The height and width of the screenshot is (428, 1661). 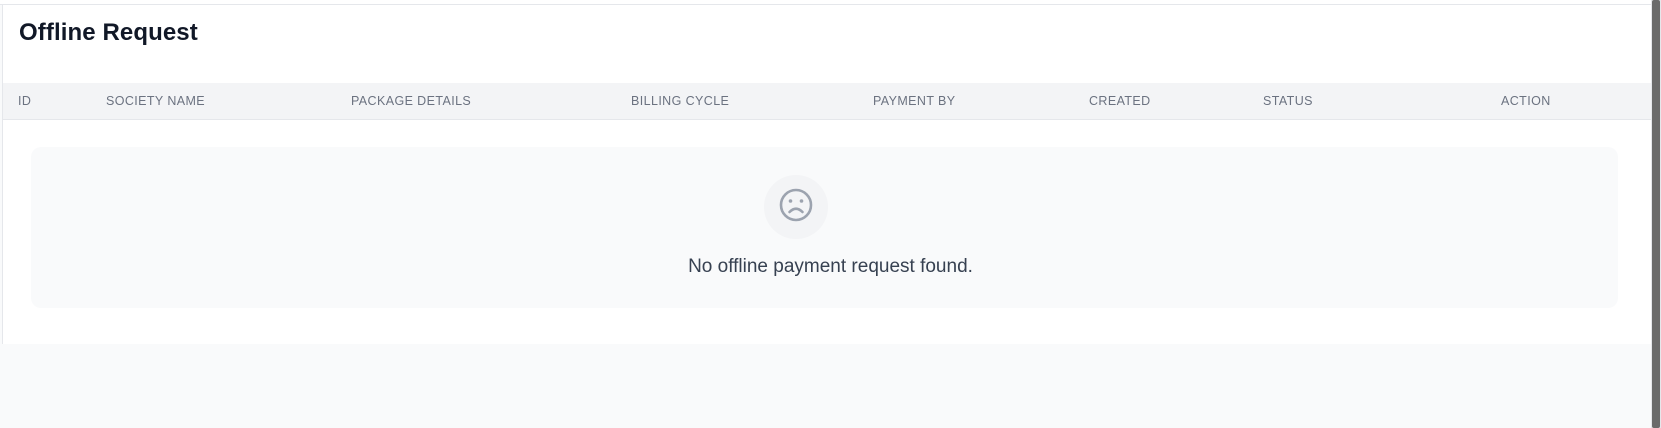 I want to click on column-header-payment-by: PAYMENT BY, so click(x=914, y=101).